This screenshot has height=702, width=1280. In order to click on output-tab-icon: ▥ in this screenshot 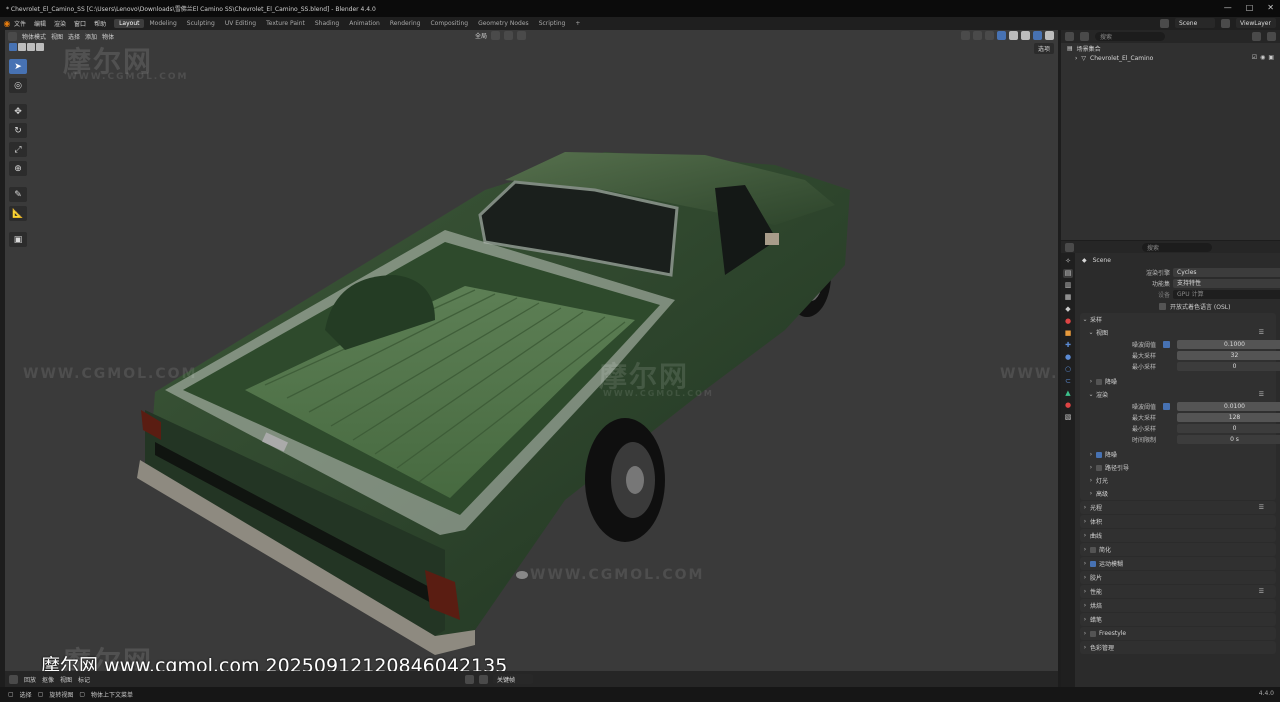, I will do `click(1068, 285)`.